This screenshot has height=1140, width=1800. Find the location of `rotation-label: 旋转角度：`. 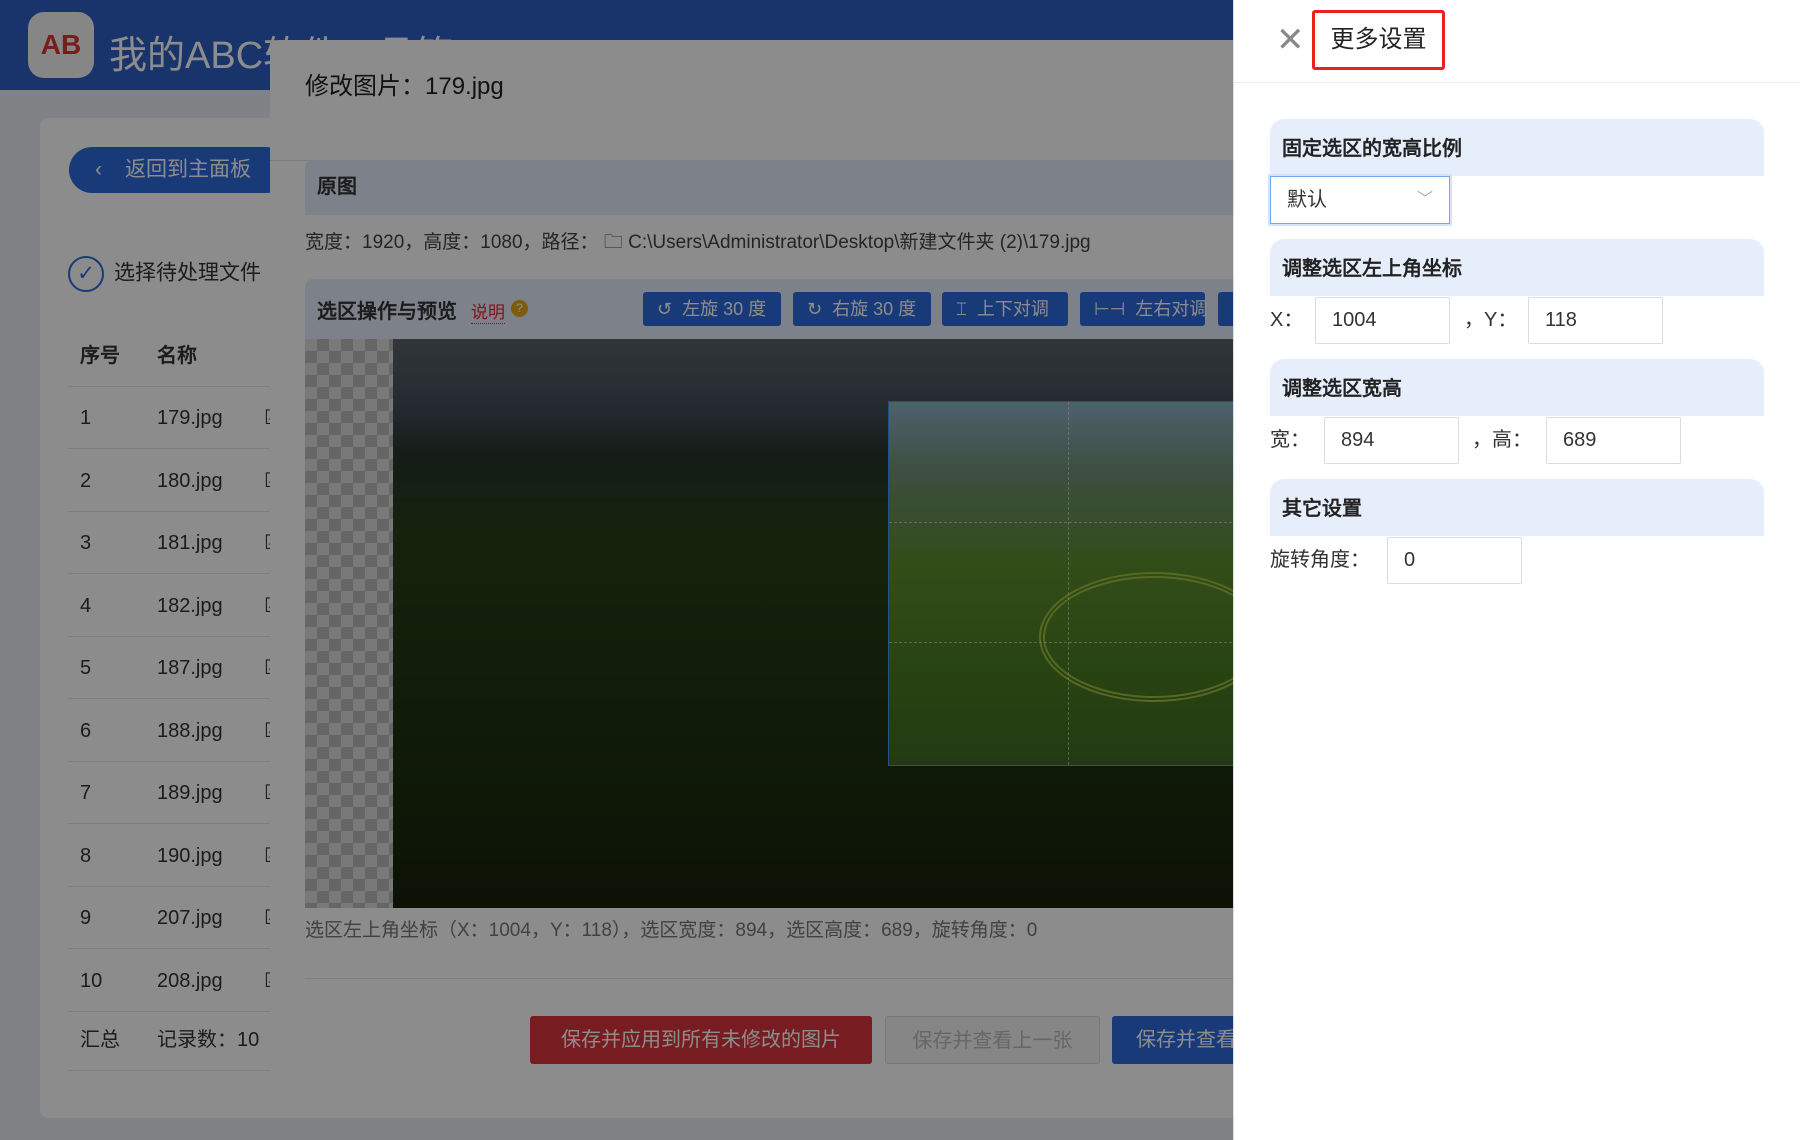

rotation-label: 旋转角度： is located at coordinates (1320, 560).